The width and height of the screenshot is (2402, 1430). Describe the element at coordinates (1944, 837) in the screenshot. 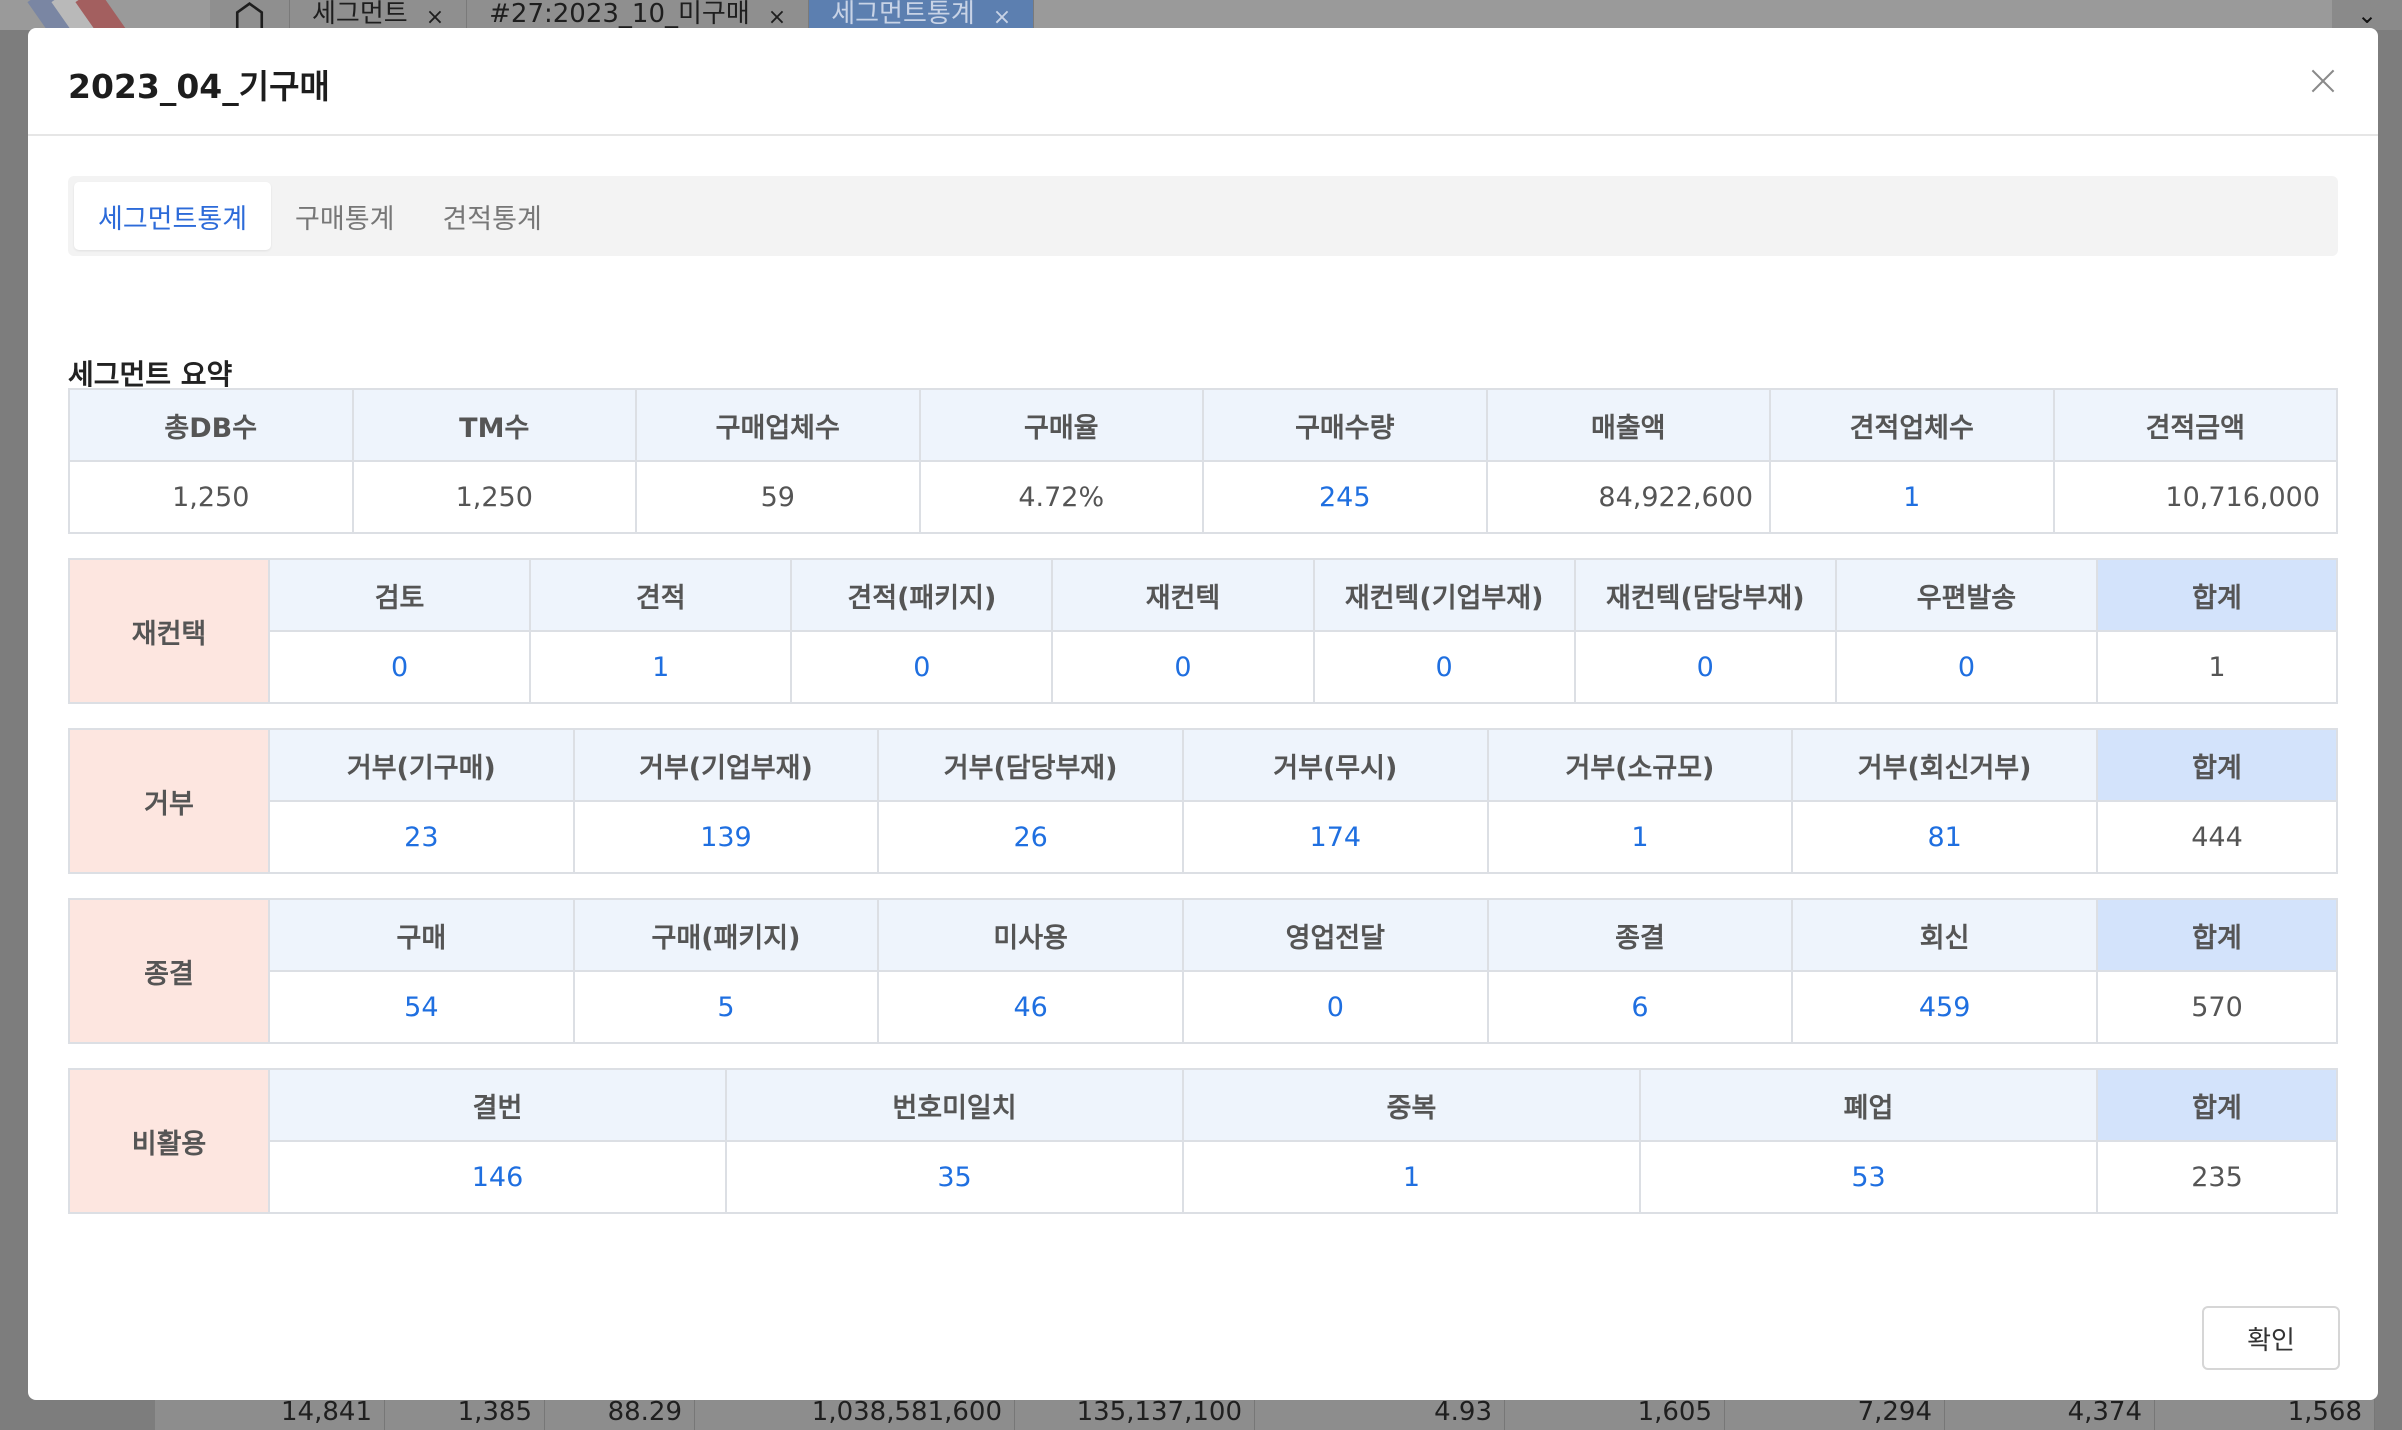

I see `reject-reply-link: 81` at that location.